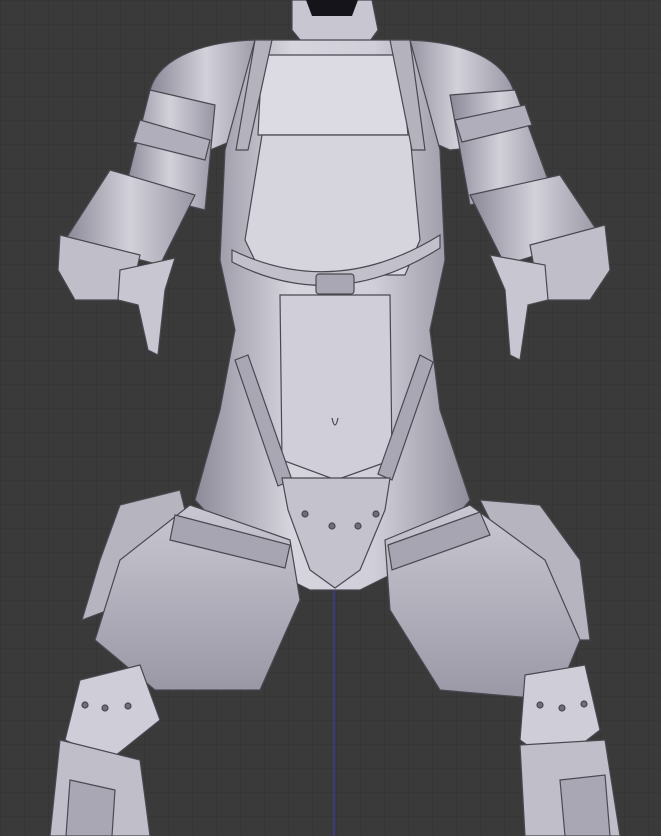 The width and height of the screenshot is (661, 836). I want to click on chest-panel, so click(332, 205).